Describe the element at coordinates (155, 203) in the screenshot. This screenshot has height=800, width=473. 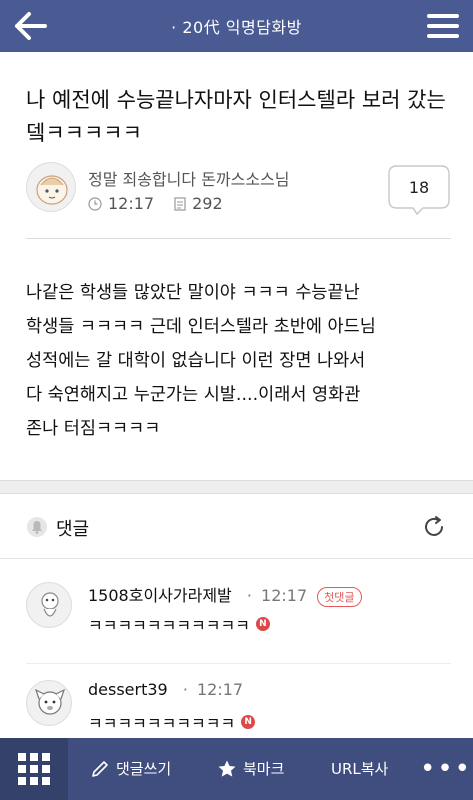
I see `post-meta: 12:17 292` at that location.